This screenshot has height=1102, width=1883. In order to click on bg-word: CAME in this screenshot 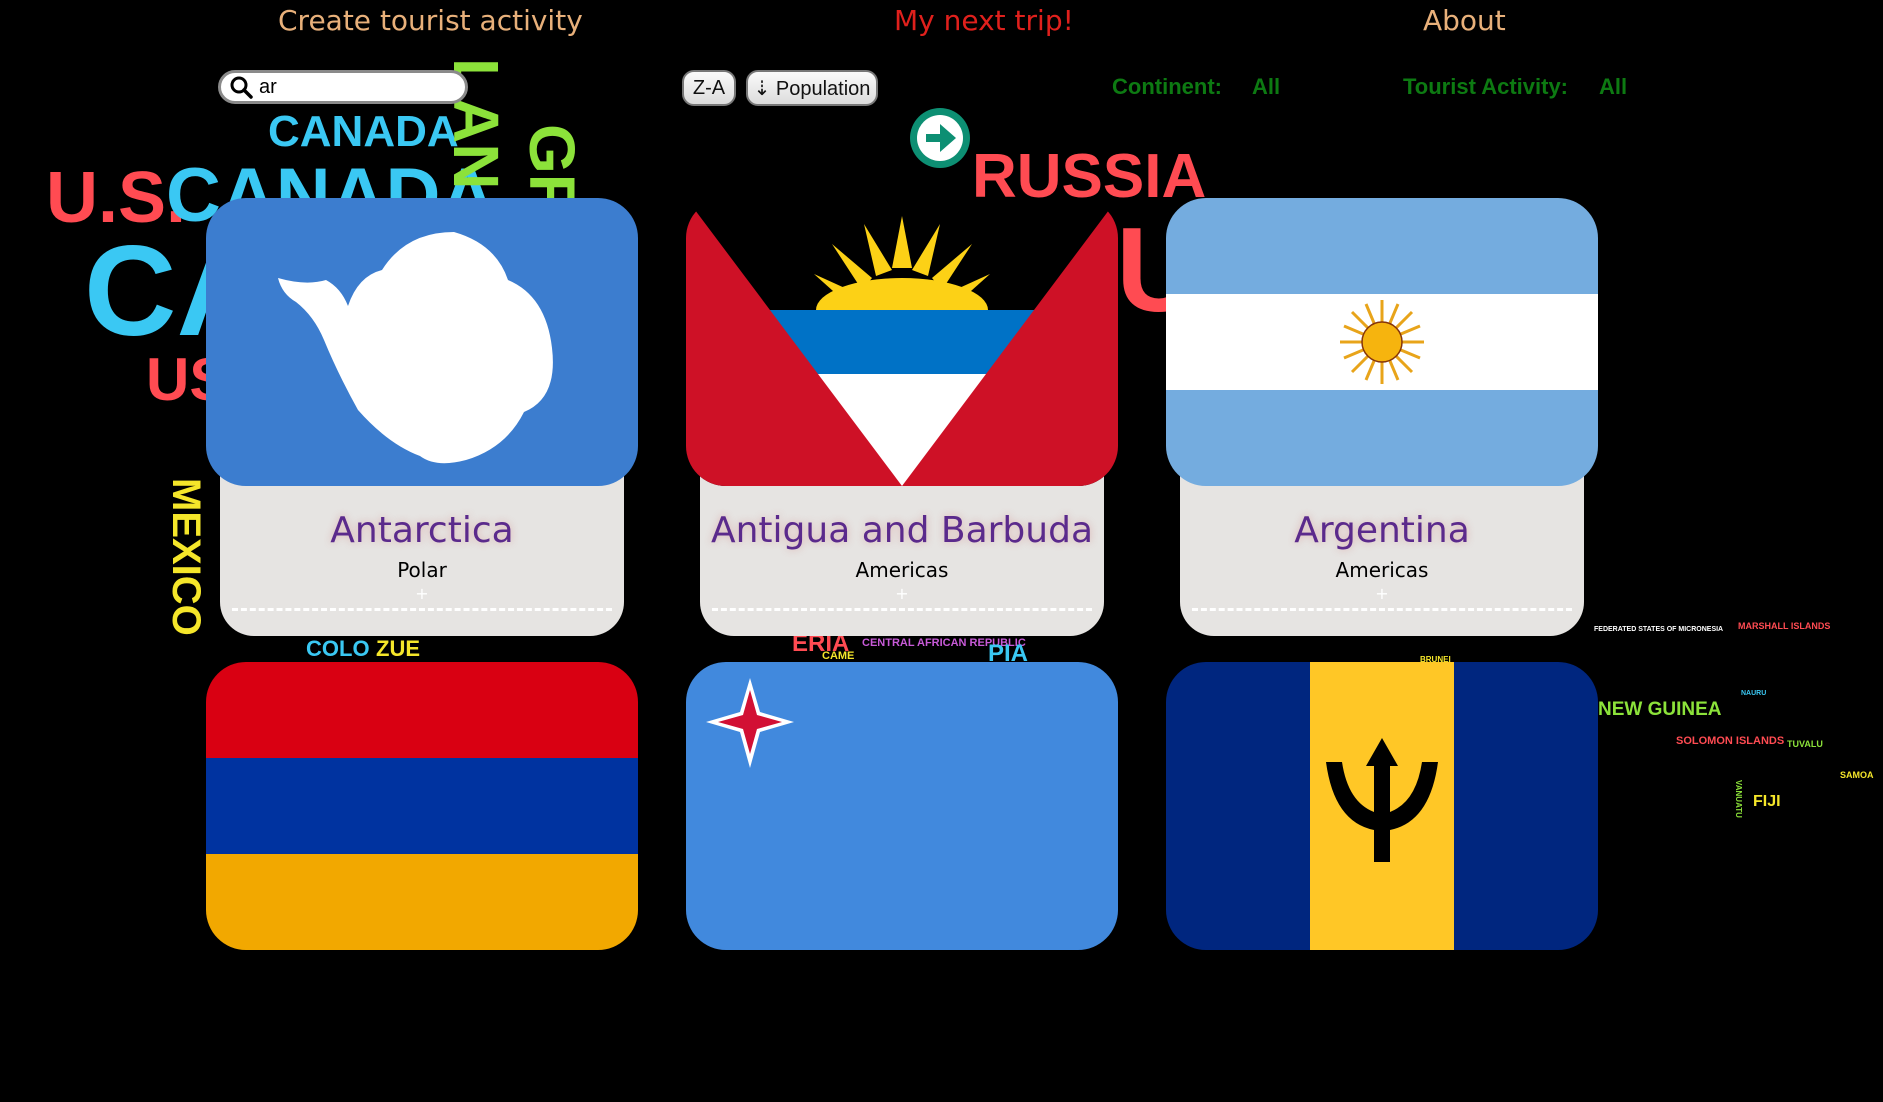, I will do `click(838, 656)`.